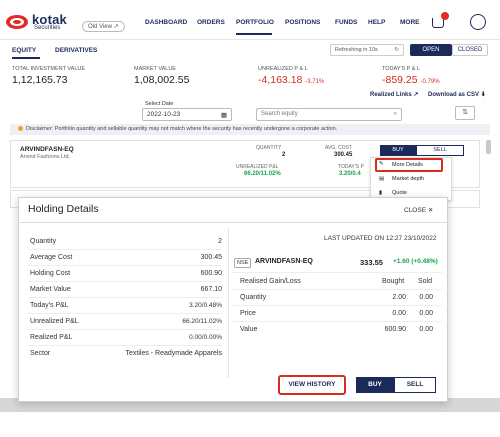  Describe the element at coordinates (399, 193) in the screenshot. I see `menu-quote: Quote` at that location.